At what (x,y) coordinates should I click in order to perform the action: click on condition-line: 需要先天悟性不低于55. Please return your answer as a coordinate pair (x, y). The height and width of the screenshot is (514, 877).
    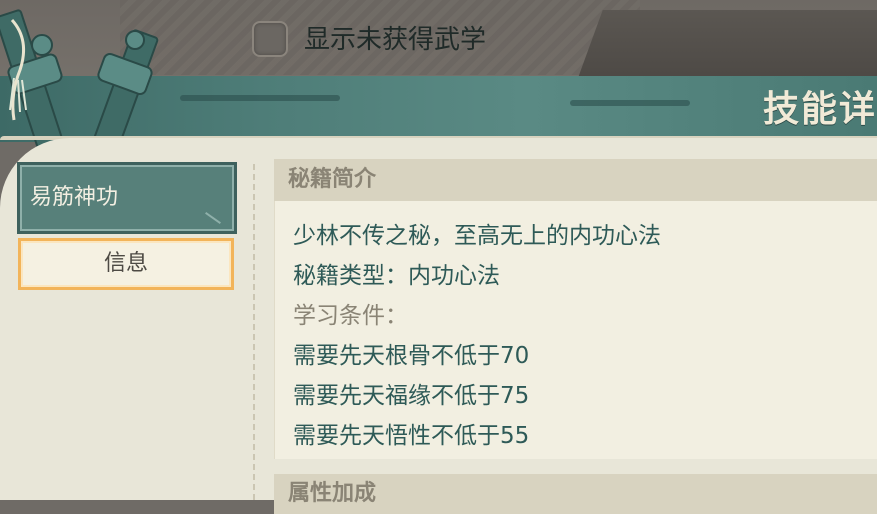
    Looking at the image, I should click on (411, 436).